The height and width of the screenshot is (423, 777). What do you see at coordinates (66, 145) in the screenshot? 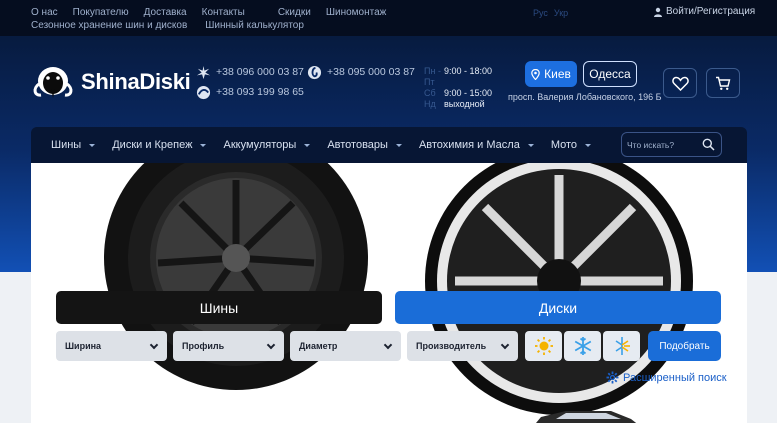
I see `nav-item-label: Шины` at bounding box center [66, 145].